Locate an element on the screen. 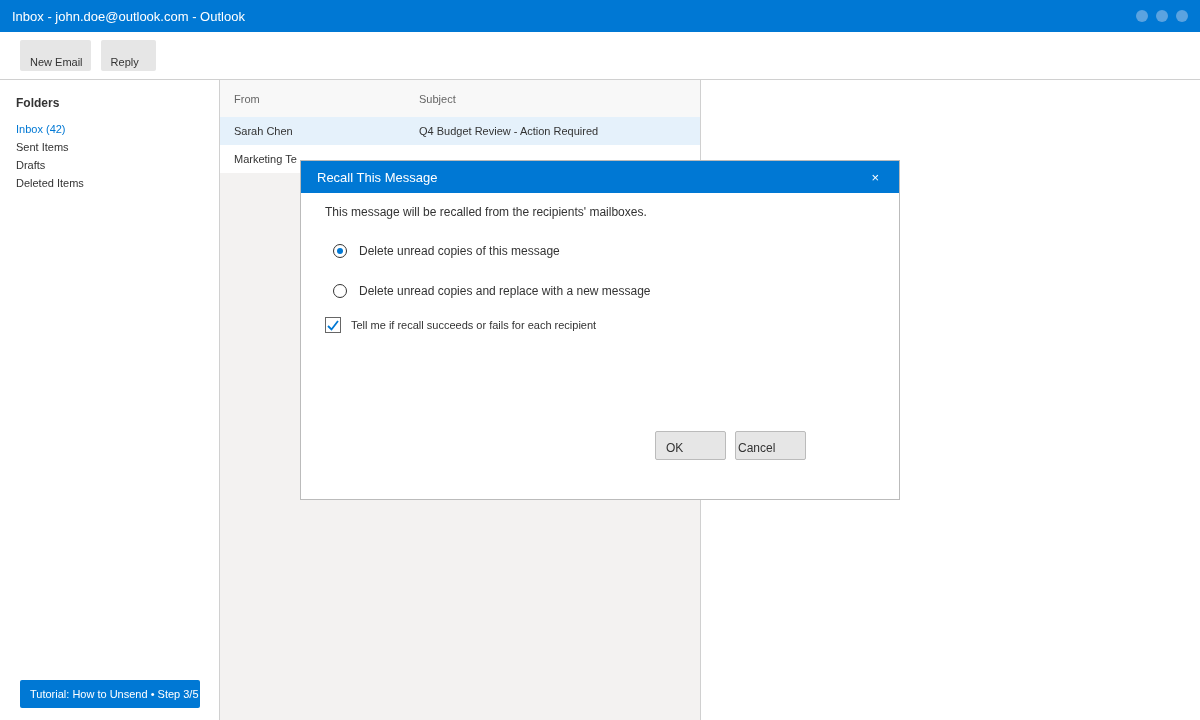 The height and width of the screenshot is (720, 1200). message-row: Sarah Chen Q4 Budget Review - Action Required is located at coordinates (460, 131).